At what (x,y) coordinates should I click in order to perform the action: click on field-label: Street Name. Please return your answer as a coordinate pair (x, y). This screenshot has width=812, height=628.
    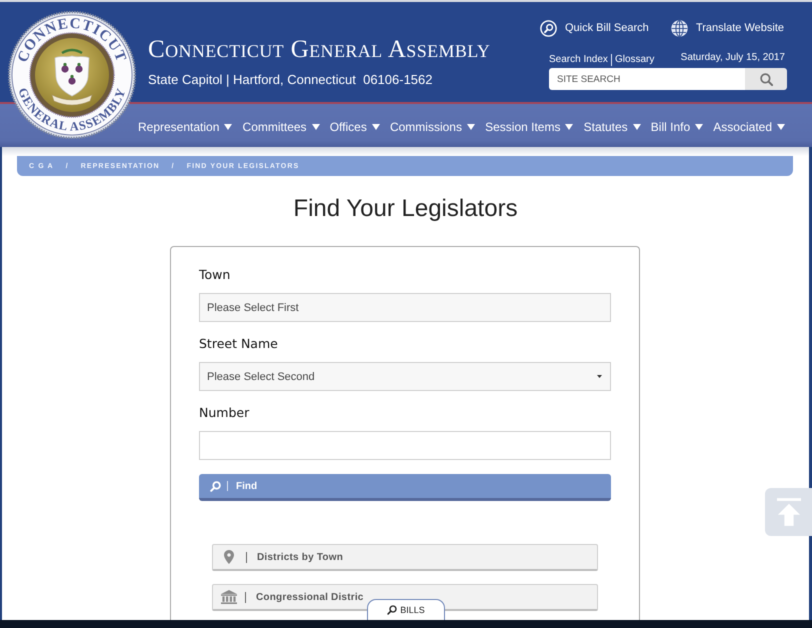
    Looking at the image, I should click on (238, 344).